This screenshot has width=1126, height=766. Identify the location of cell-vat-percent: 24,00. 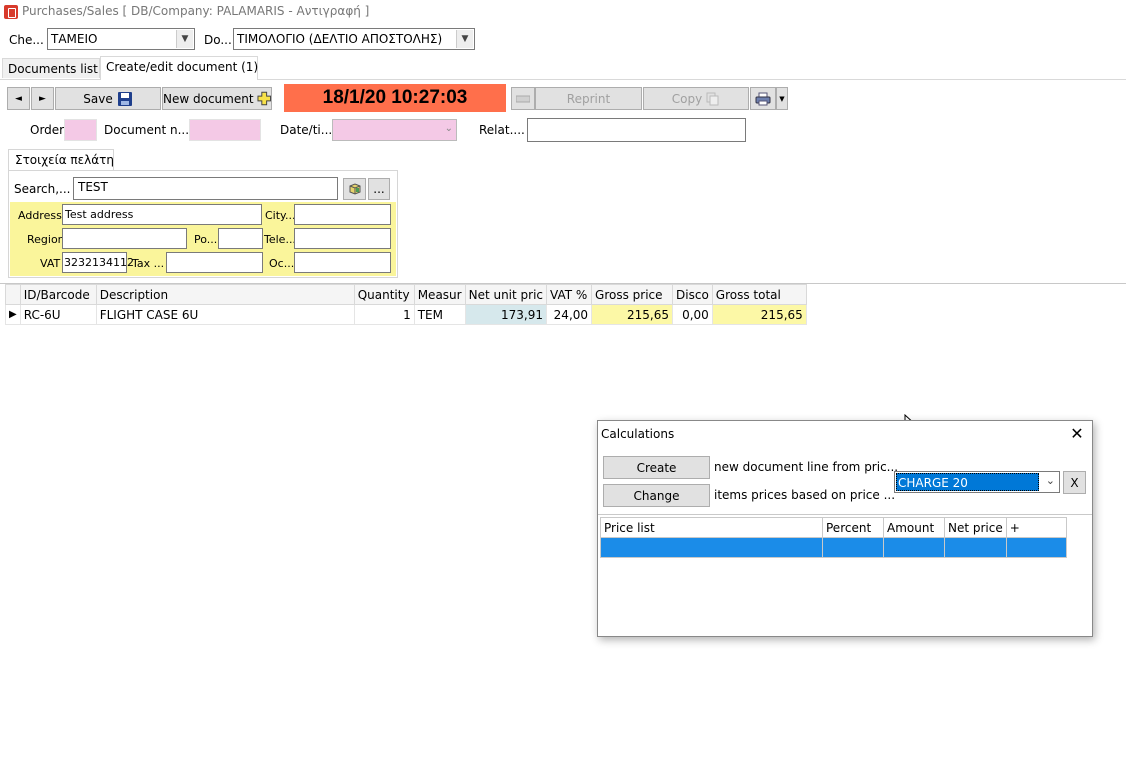
(569, 314).